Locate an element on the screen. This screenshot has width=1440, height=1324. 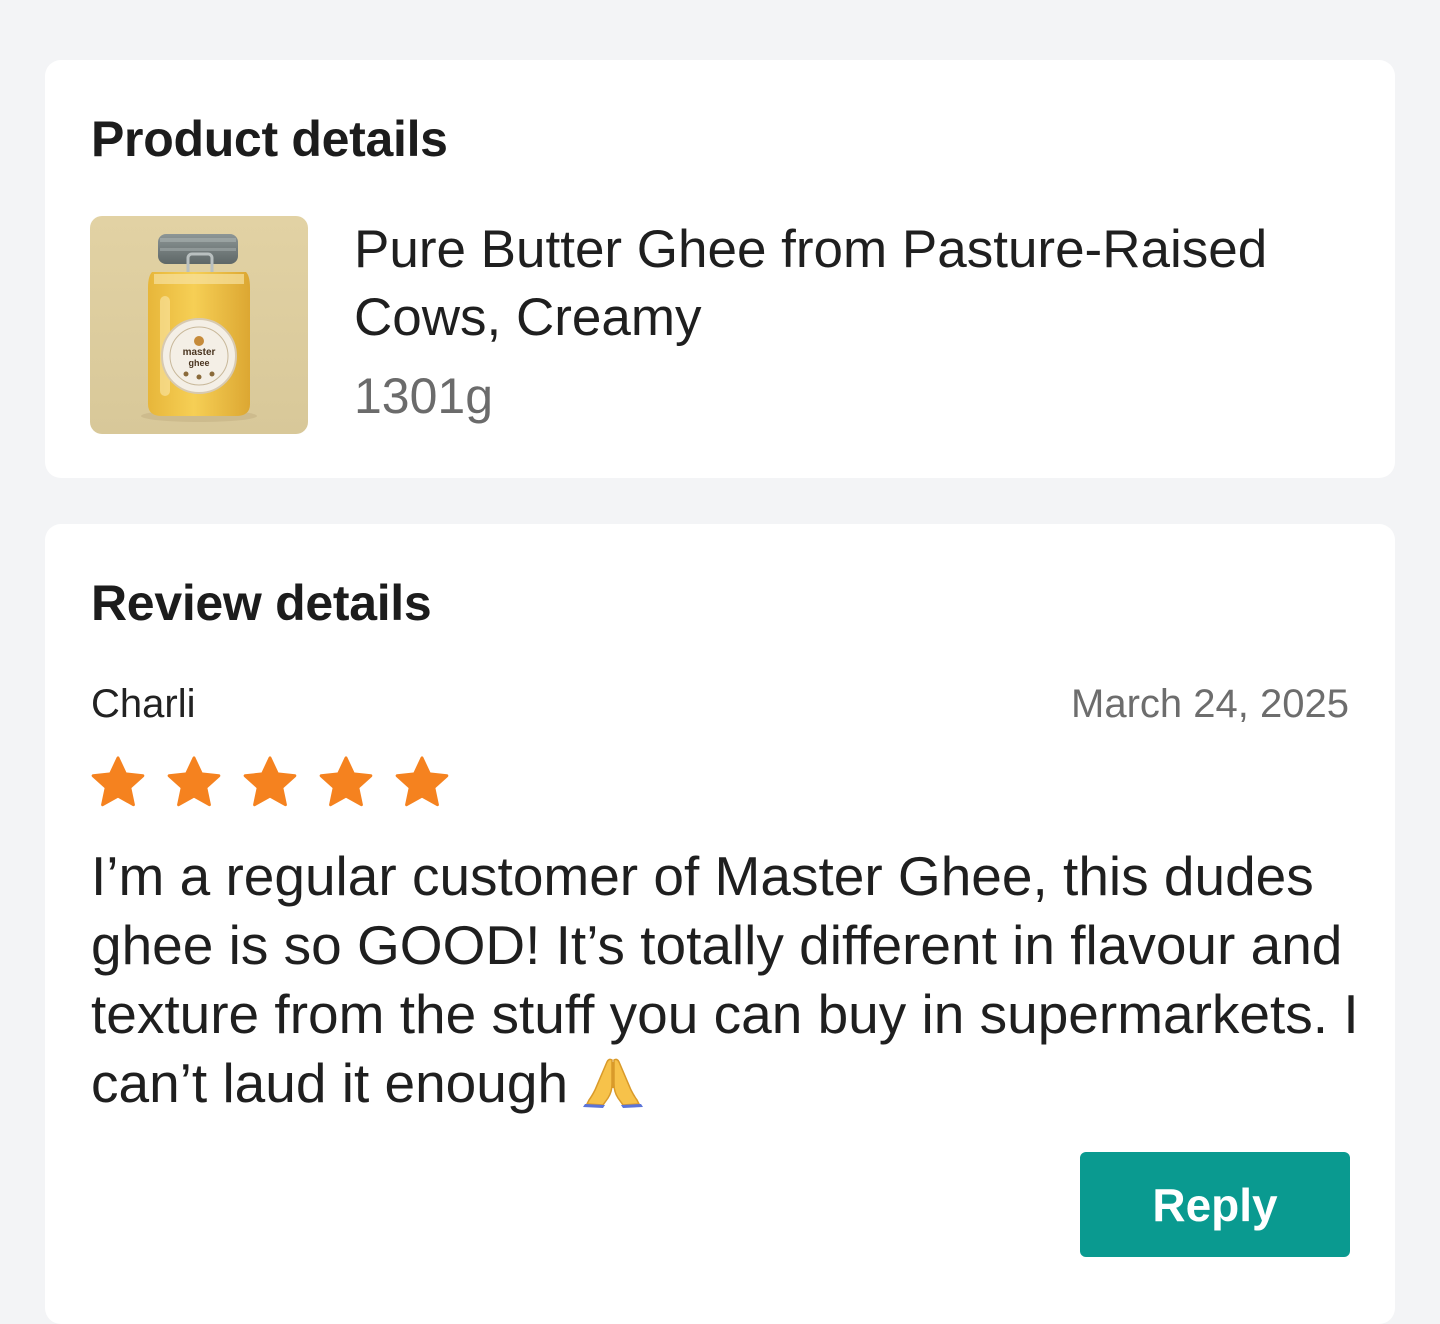
reviewer-name: Charli is located at coordinates (143, 704).